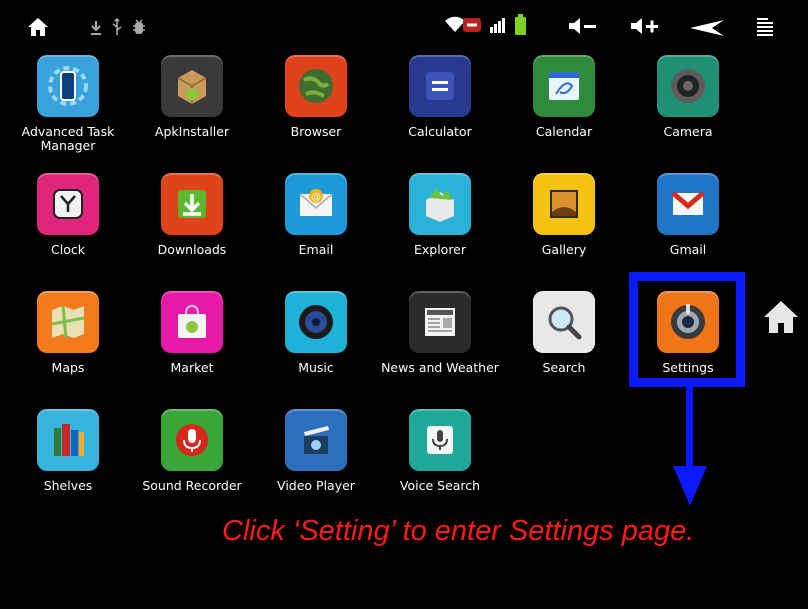  Describe the element at coordinates (645, 28) in the screenshot. I see `volume-up-icon` at that location.